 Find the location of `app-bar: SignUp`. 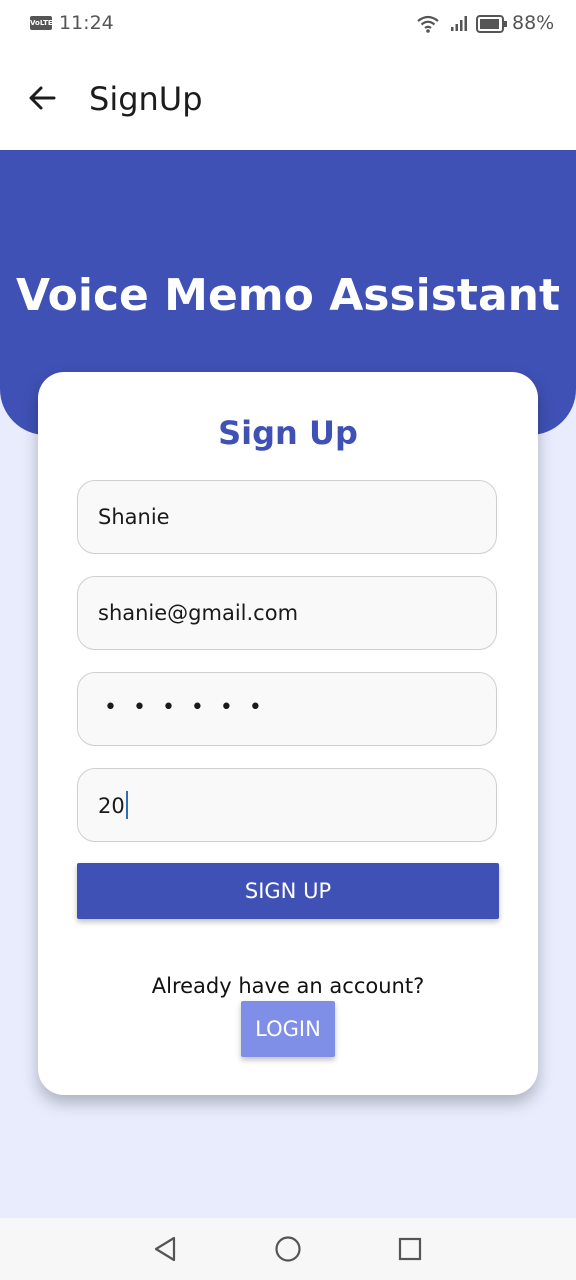

app-bar: SignUp is located at coordinates (288, 99).